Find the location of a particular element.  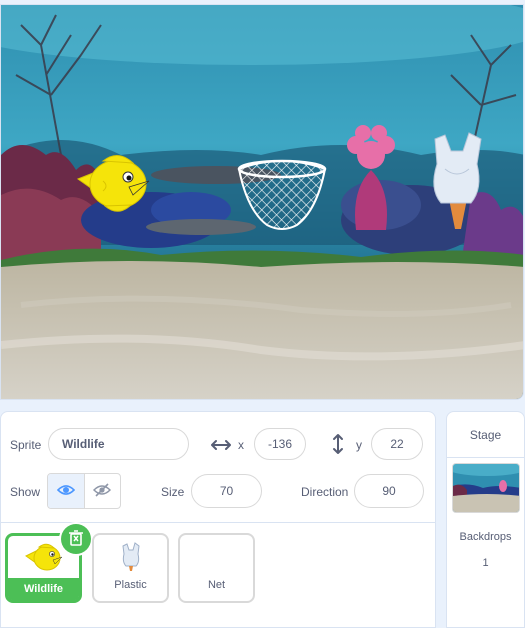

plastic-bag-sprite is located at coordinates (457, 180).